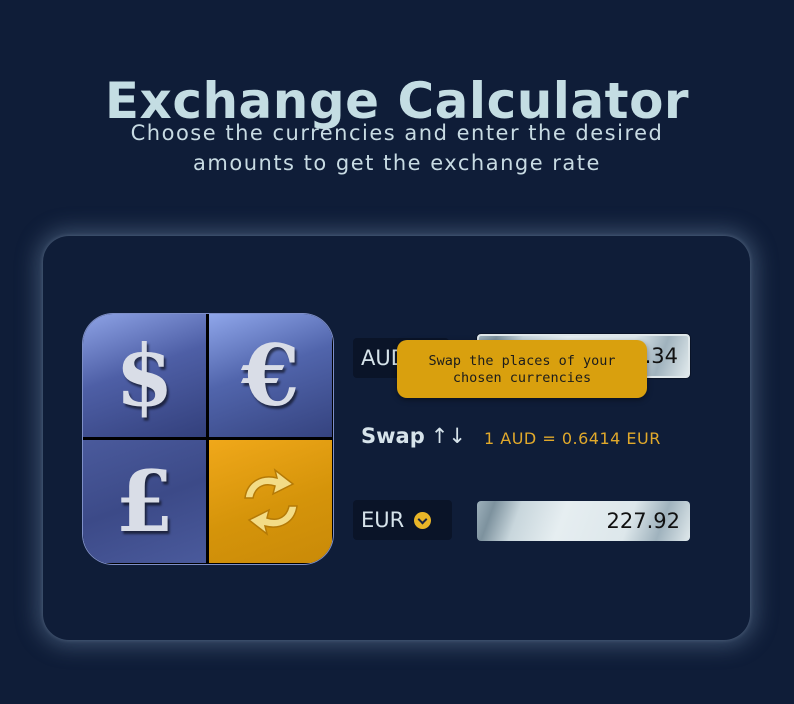 This screenshot has height=704, width=794. Describe the element at coordinates (423, 520) in the screenshot. I see `chevron-down-icon` at that location.